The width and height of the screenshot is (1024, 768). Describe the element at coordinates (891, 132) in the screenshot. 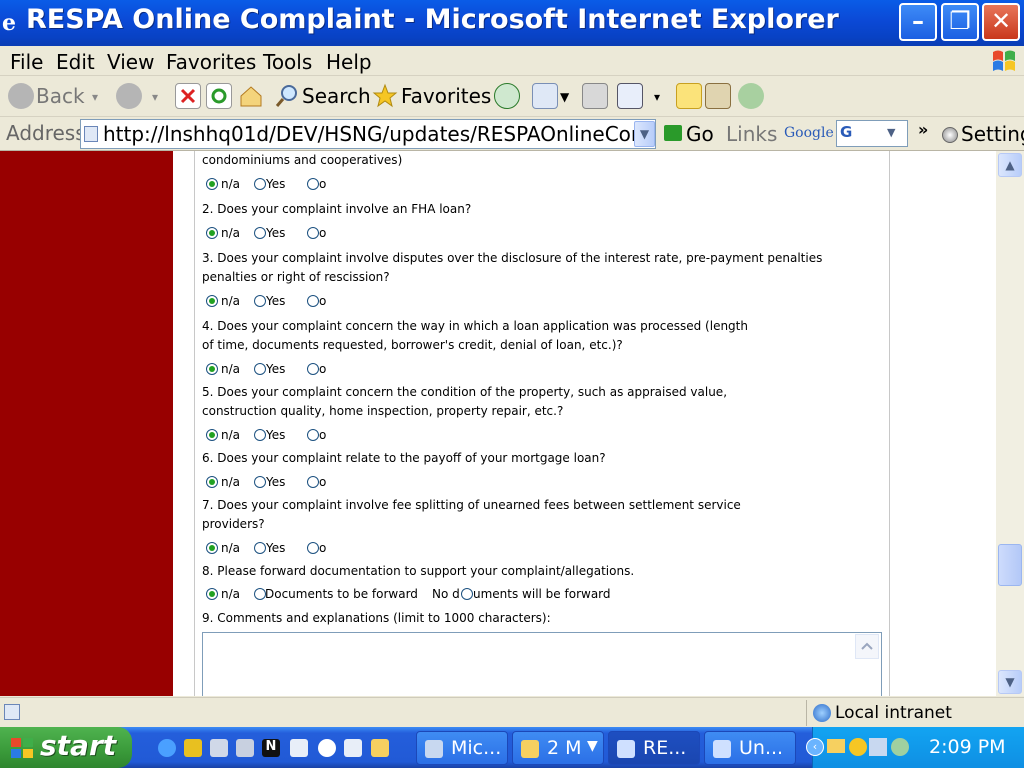

I see `google-dropdown-icon: ▼` at that location.